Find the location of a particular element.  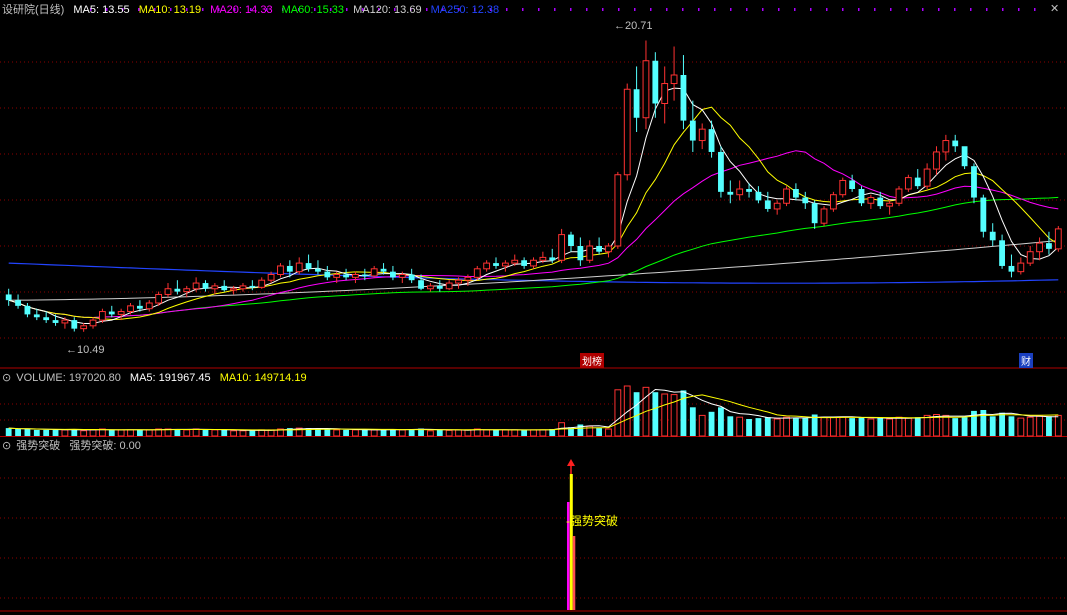

ma60-readout: MA60: 15.33 is located at coordinates (313, 10).